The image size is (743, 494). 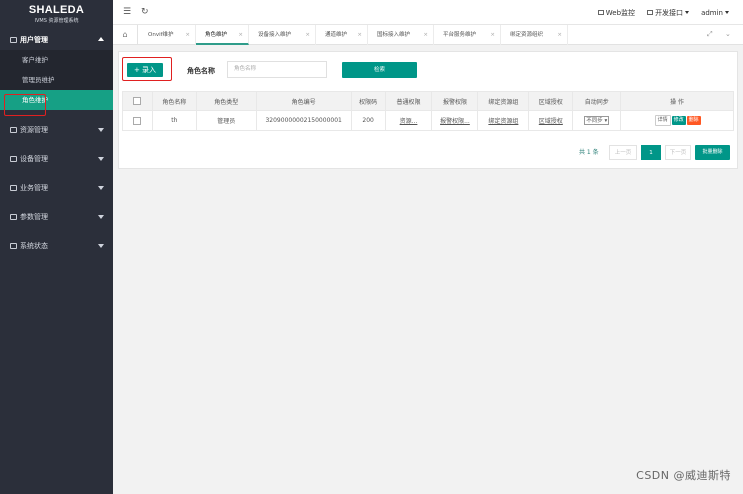 I want to click on tab-label: 国标接入维护, so click(x=394, y=35).